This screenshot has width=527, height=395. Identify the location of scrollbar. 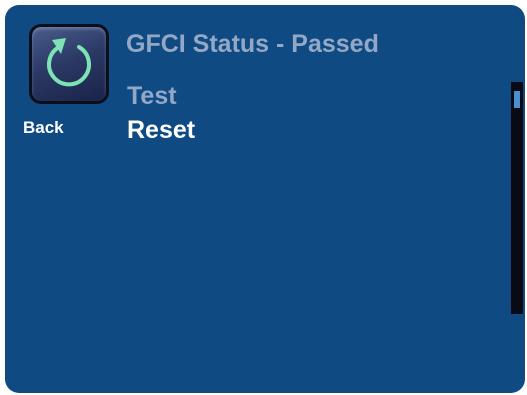
(517, 198).